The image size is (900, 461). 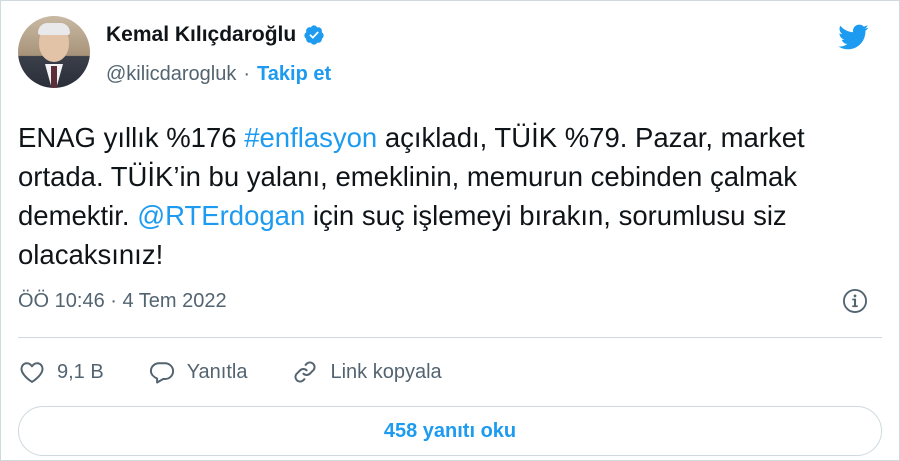 I want to click on verified-badge-icon, so click(x=314, y=35).